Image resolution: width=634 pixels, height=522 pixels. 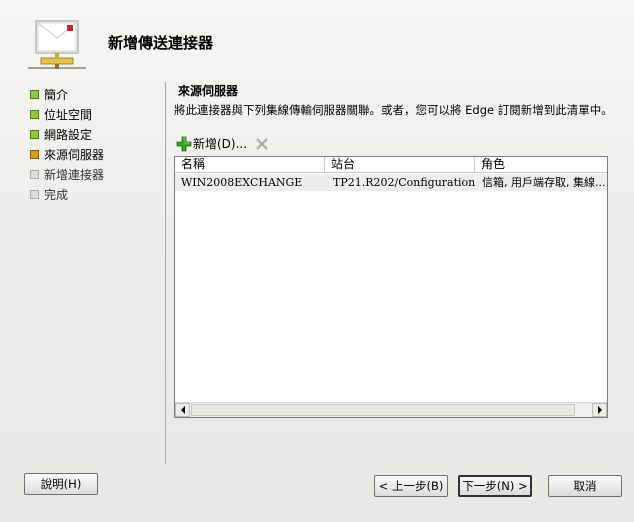 I want to click on arrow-left-icon, so click(x=182, y=410).